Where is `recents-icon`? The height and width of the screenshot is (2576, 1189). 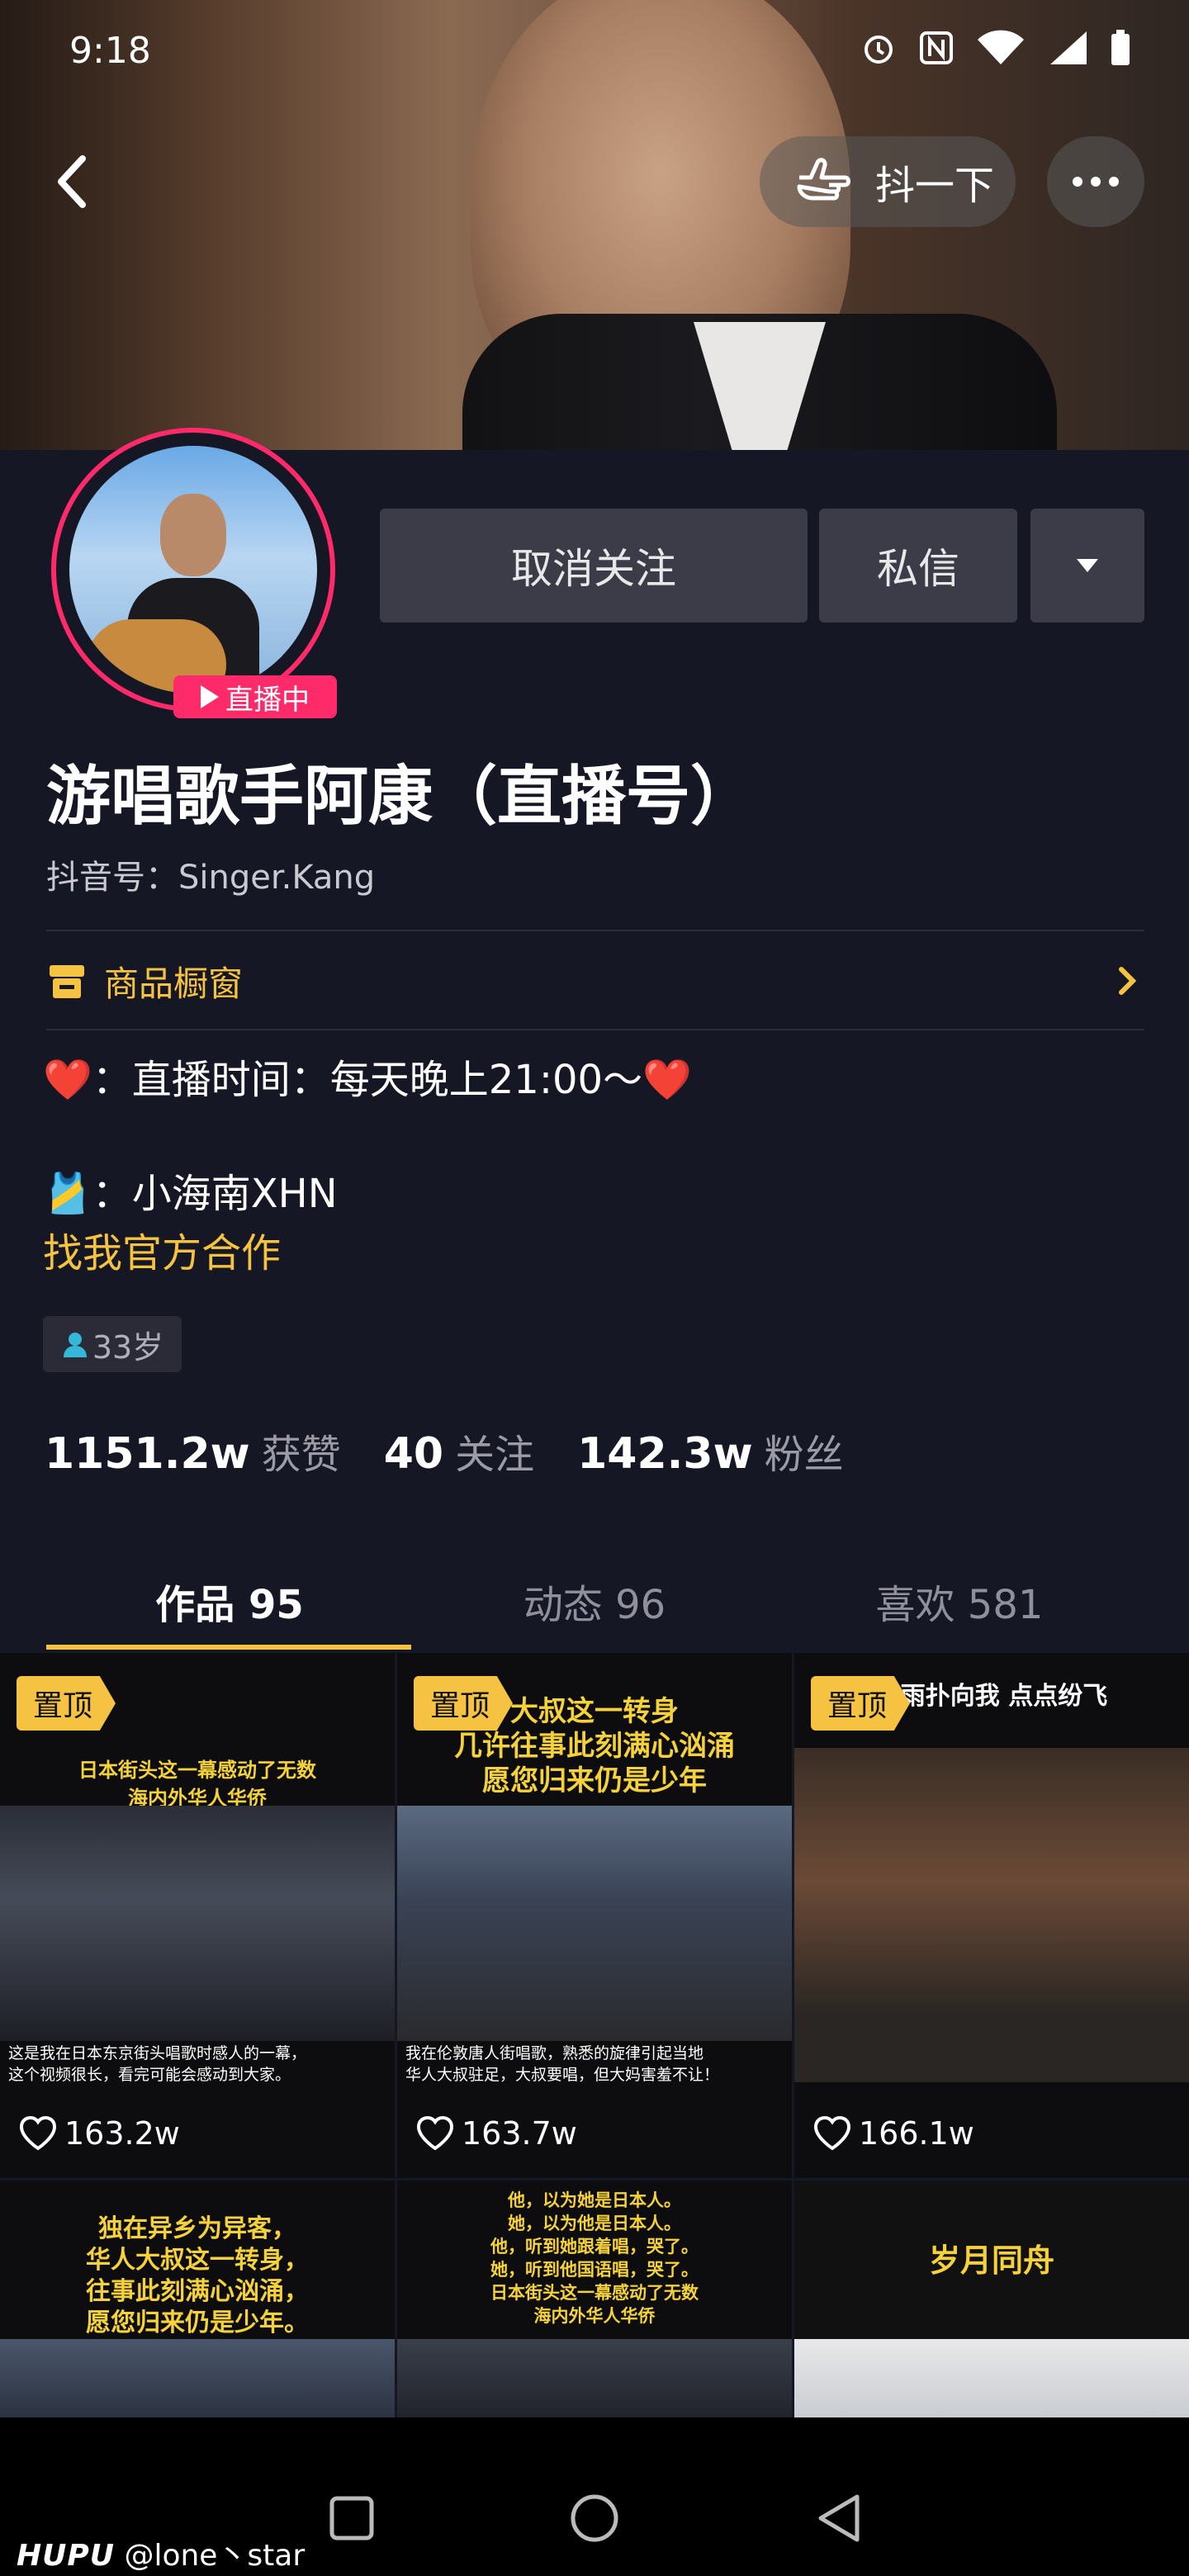 recents-icon is located at coordinates (352, 2518).